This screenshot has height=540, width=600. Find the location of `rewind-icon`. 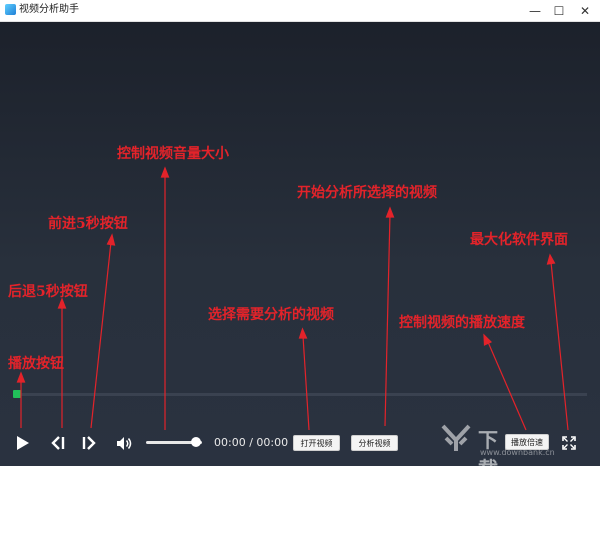

rewind-icon is located at coordinates (58, 443).